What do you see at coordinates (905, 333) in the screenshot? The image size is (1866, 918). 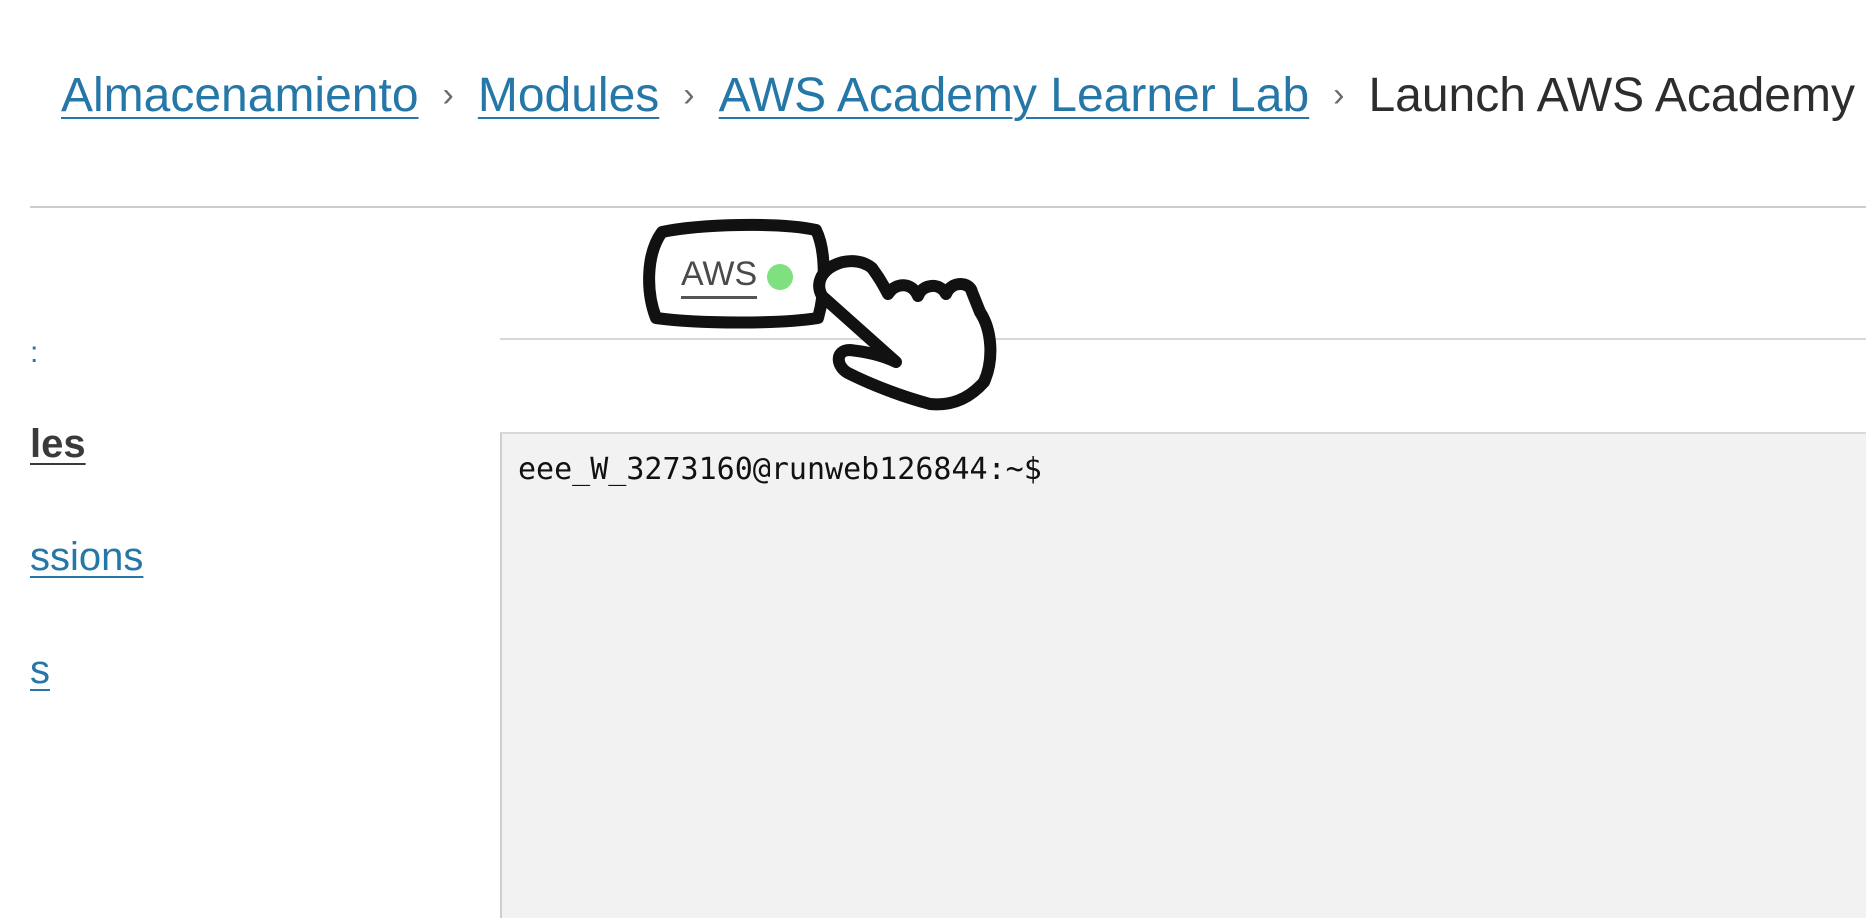 I see `hand-outline` at bounding box center [905, 333].